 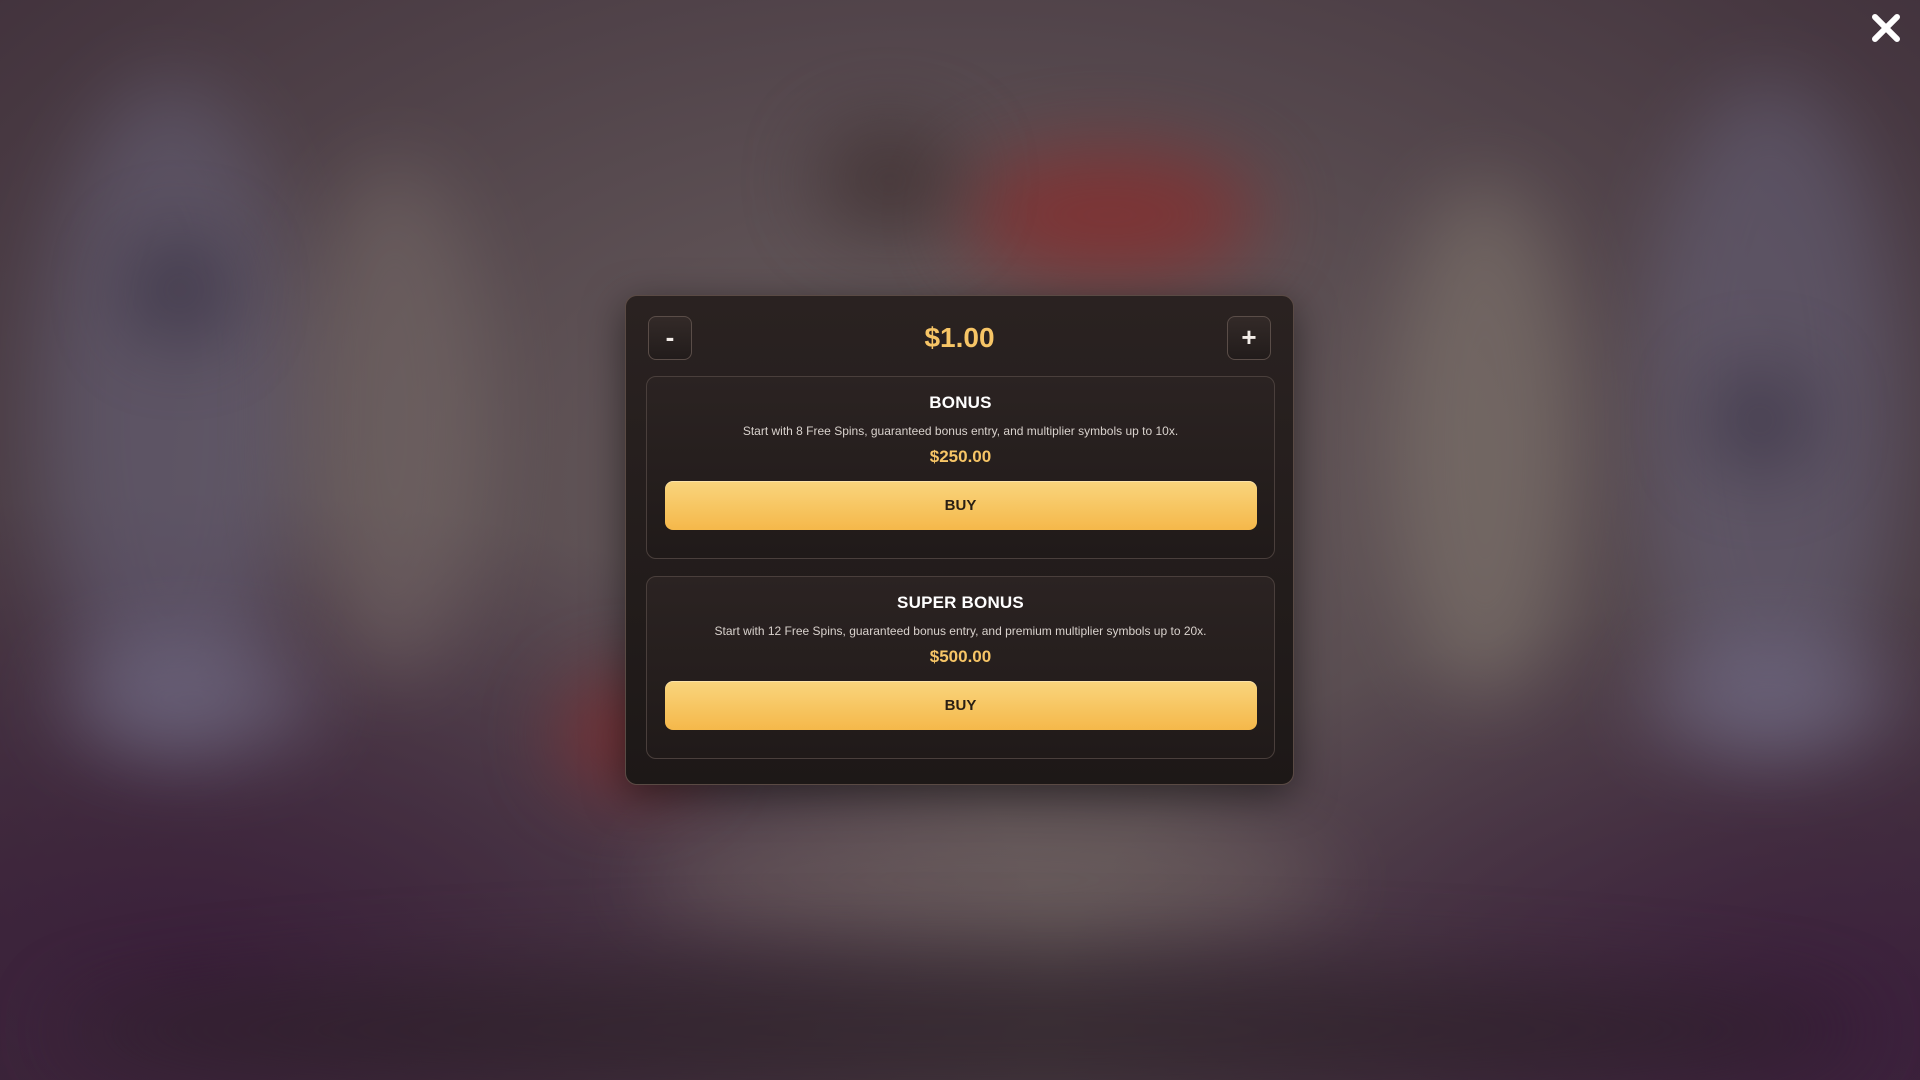 I want to click on offer-title: BONUS, so click(x=960, y=402).